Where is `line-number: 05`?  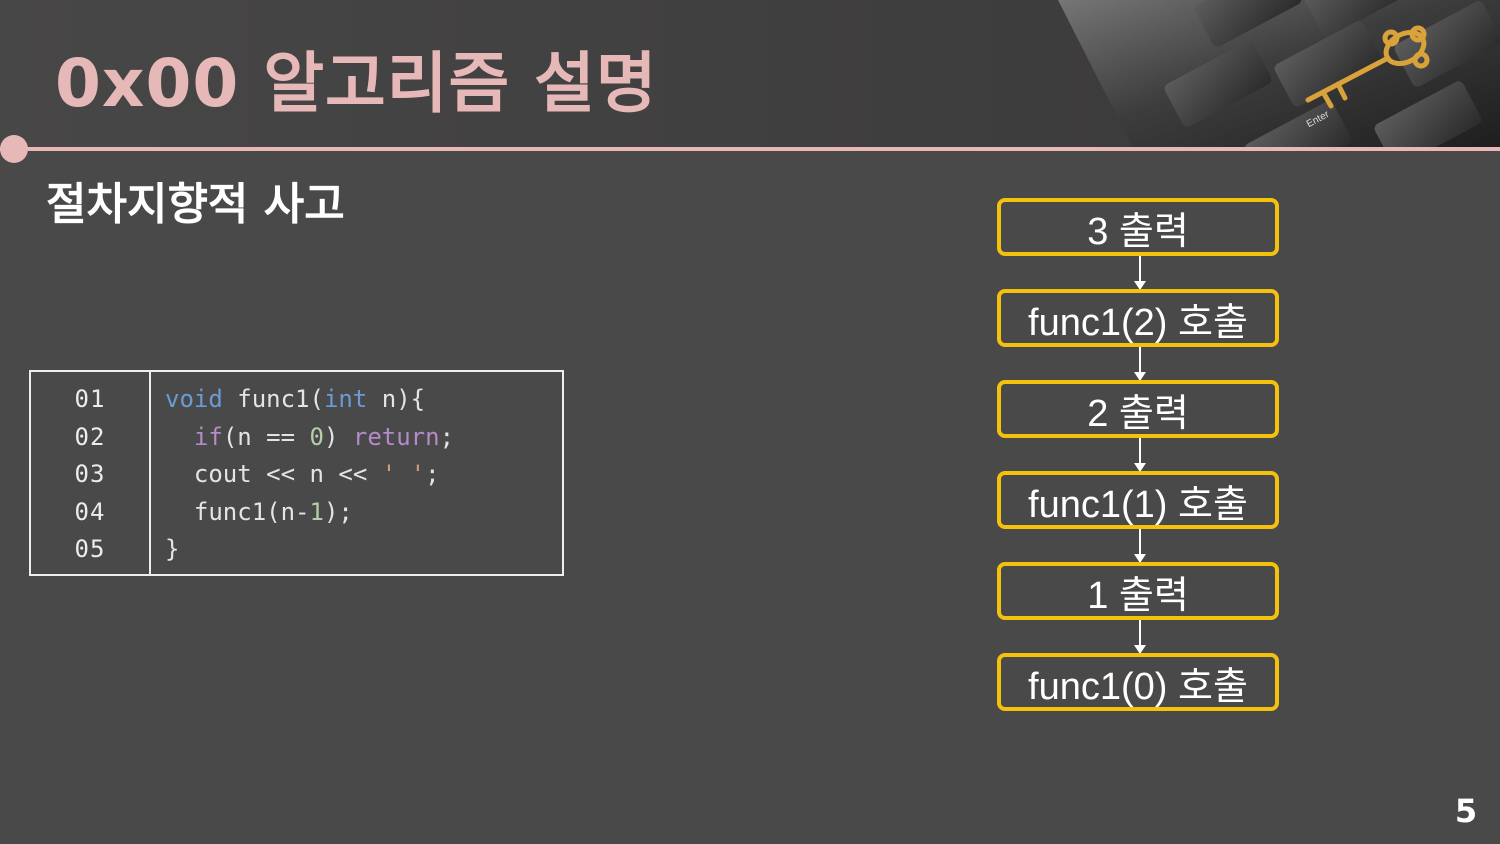 line-number: 05 is located at coordinates (90, 549).